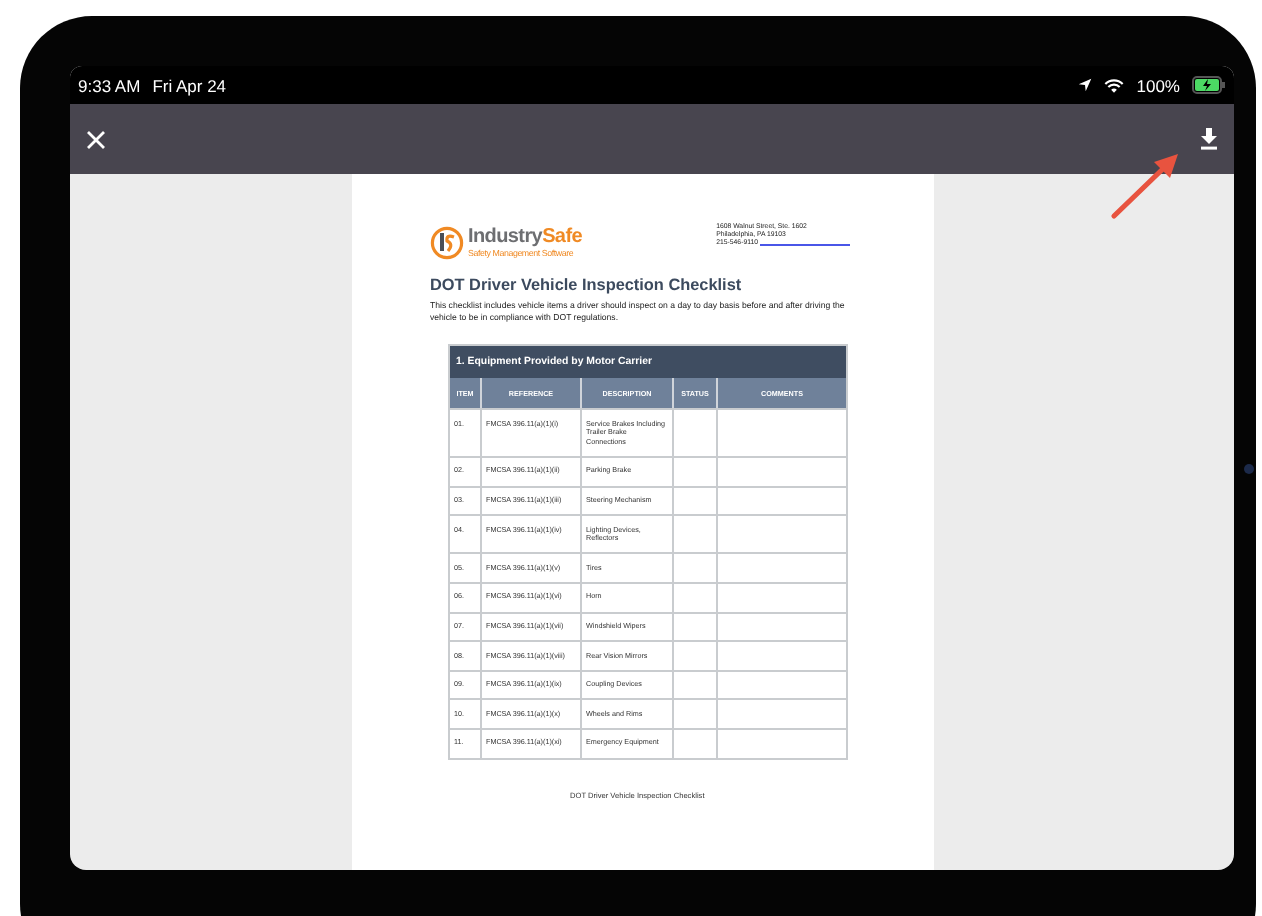 The width and height of the screenshot is (1262, 916). I want to click on logo-wordmark: IndustrySafe, so click(525, 238).